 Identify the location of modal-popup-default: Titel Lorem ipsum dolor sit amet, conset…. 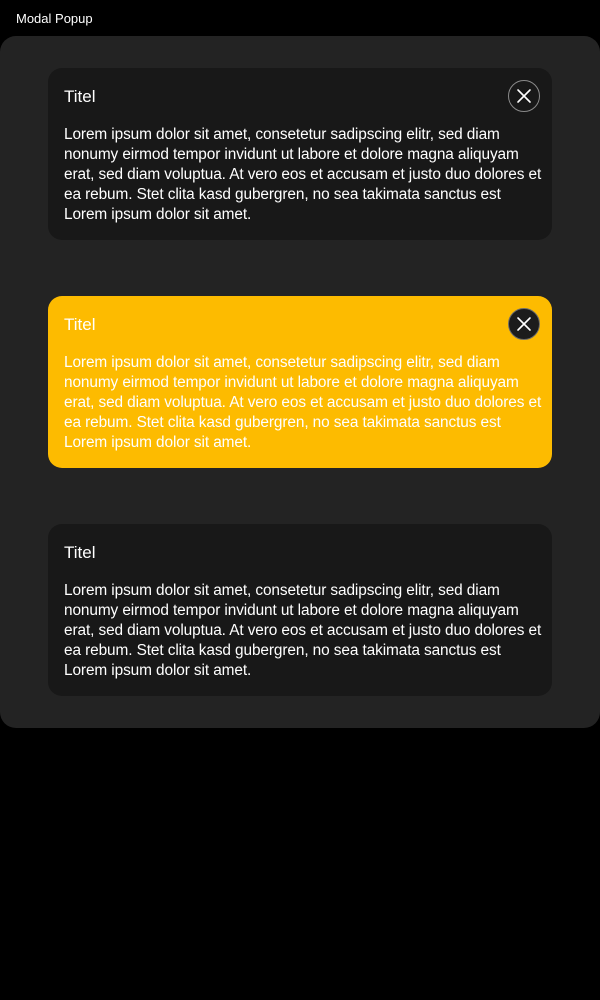
(300, 154).